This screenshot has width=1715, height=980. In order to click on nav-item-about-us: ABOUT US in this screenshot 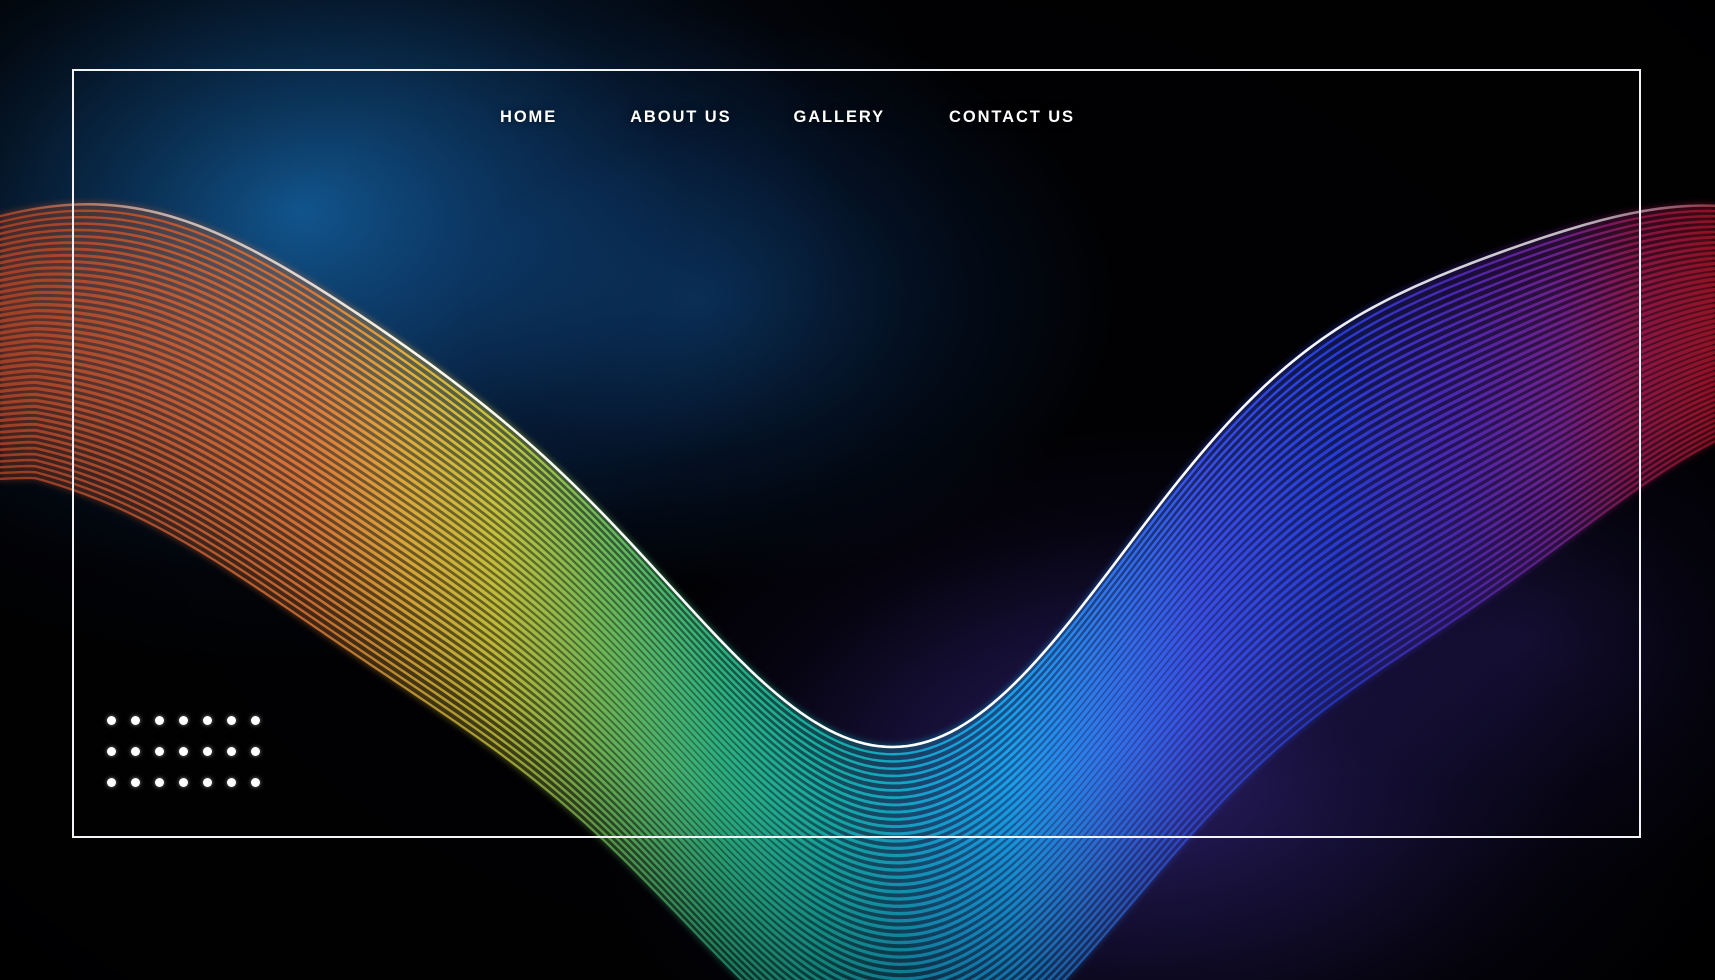, I will do `click(680, 117)`.